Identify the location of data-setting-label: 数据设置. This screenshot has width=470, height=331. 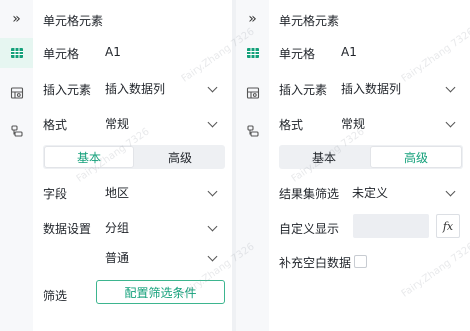
(67, 229).